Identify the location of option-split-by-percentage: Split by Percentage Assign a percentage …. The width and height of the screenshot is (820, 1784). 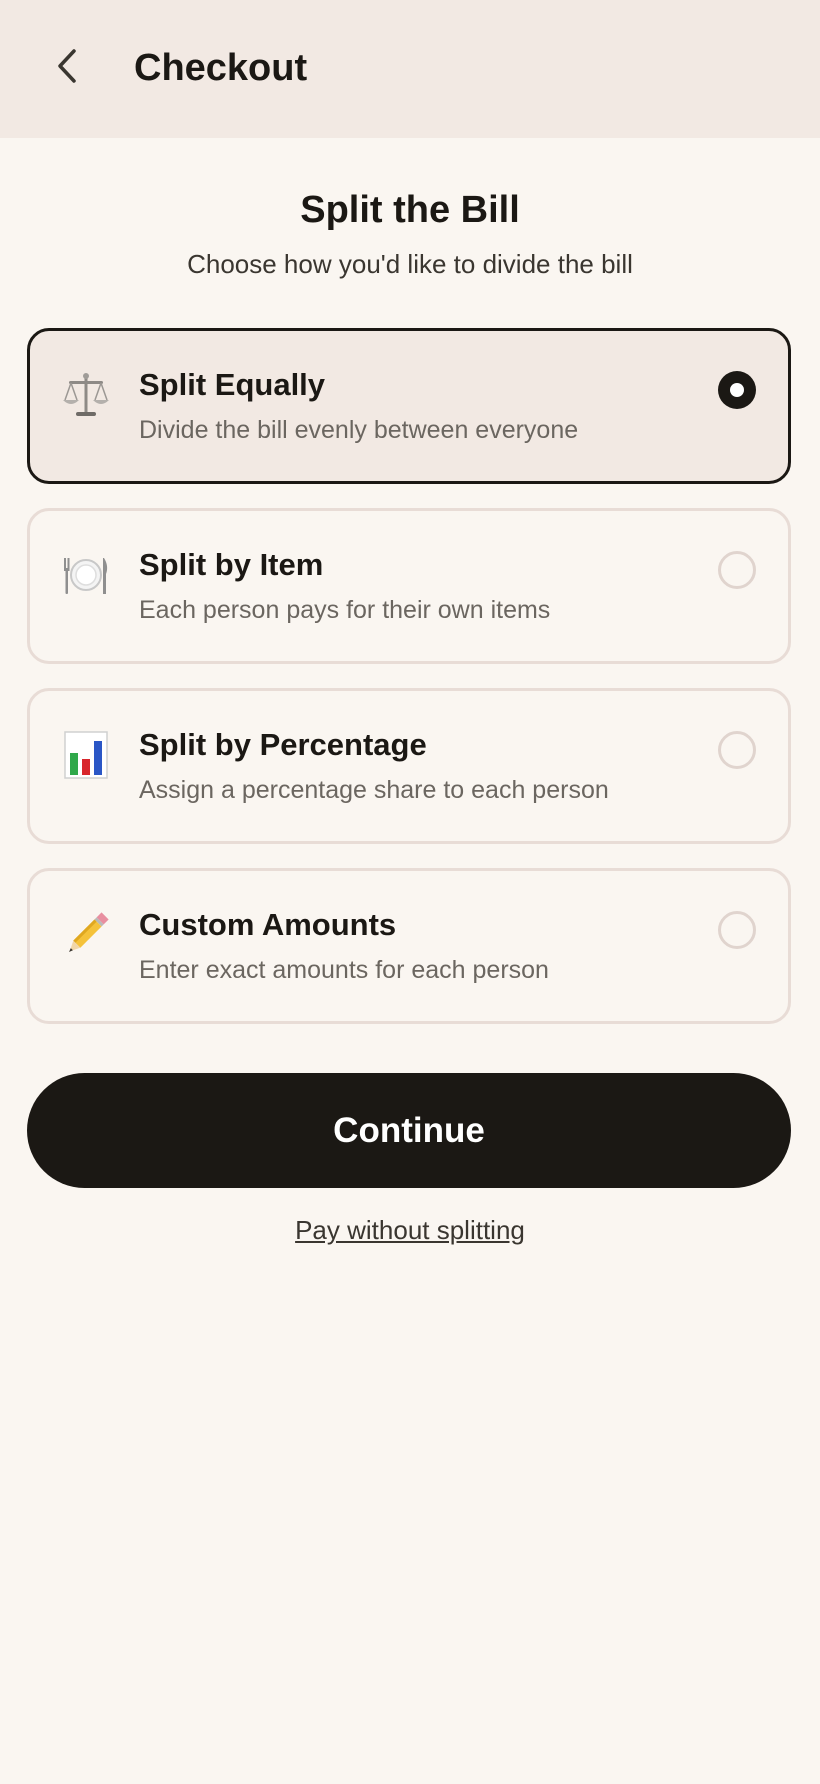
(409, 766).